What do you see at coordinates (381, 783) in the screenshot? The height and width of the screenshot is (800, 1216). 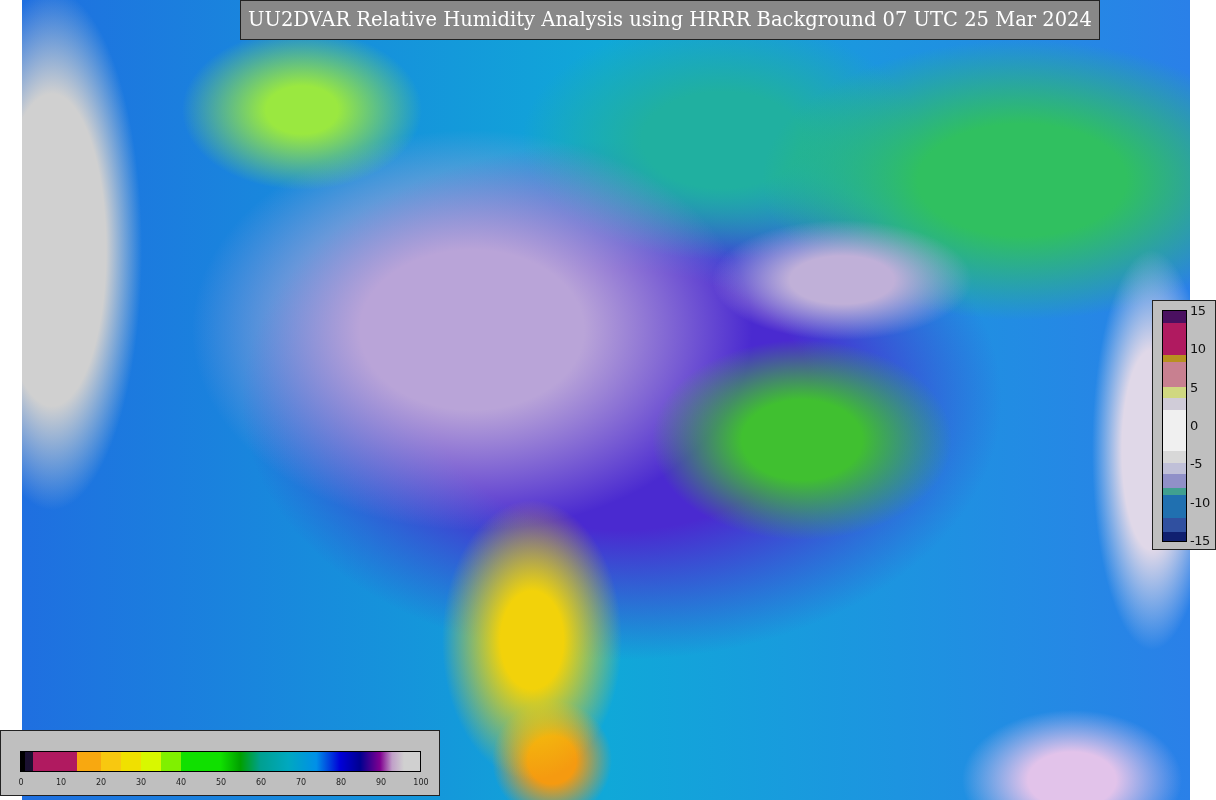 I see `tick-label: 90` at bounding box center [381, 783].